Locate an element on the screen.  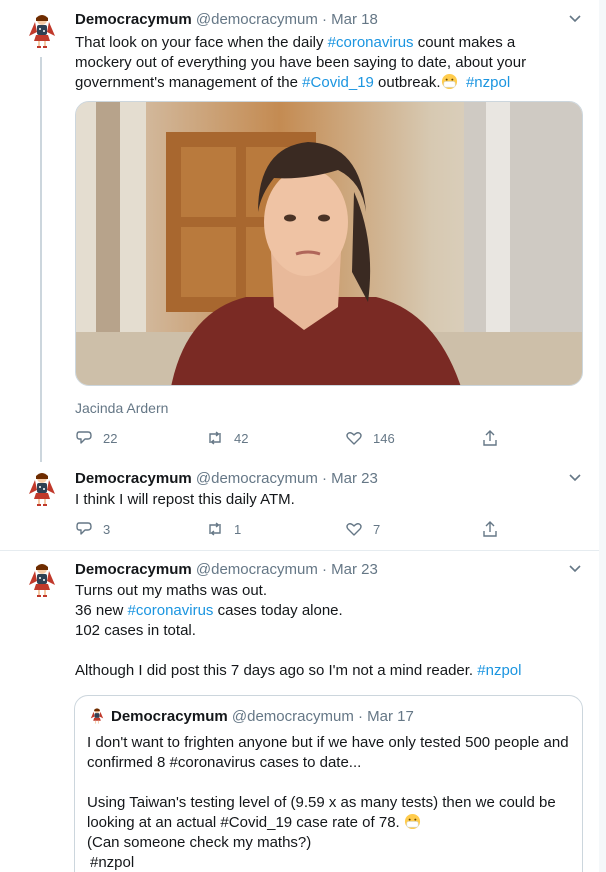
reply-button: 3 is located at coordinates (92, 529).